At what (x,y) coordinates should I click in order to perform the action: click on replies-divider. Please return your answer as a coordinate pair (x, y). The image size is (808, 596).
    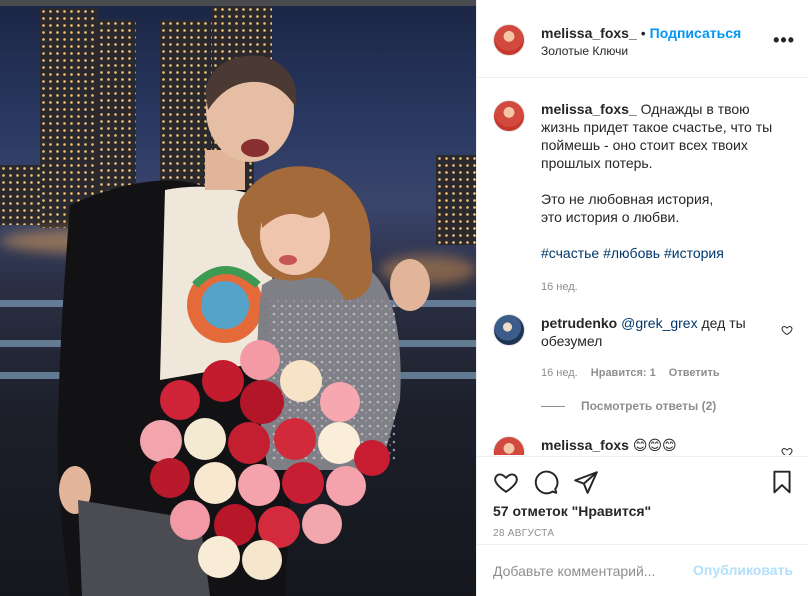
    Looking at the image, I should click on (553, 406).